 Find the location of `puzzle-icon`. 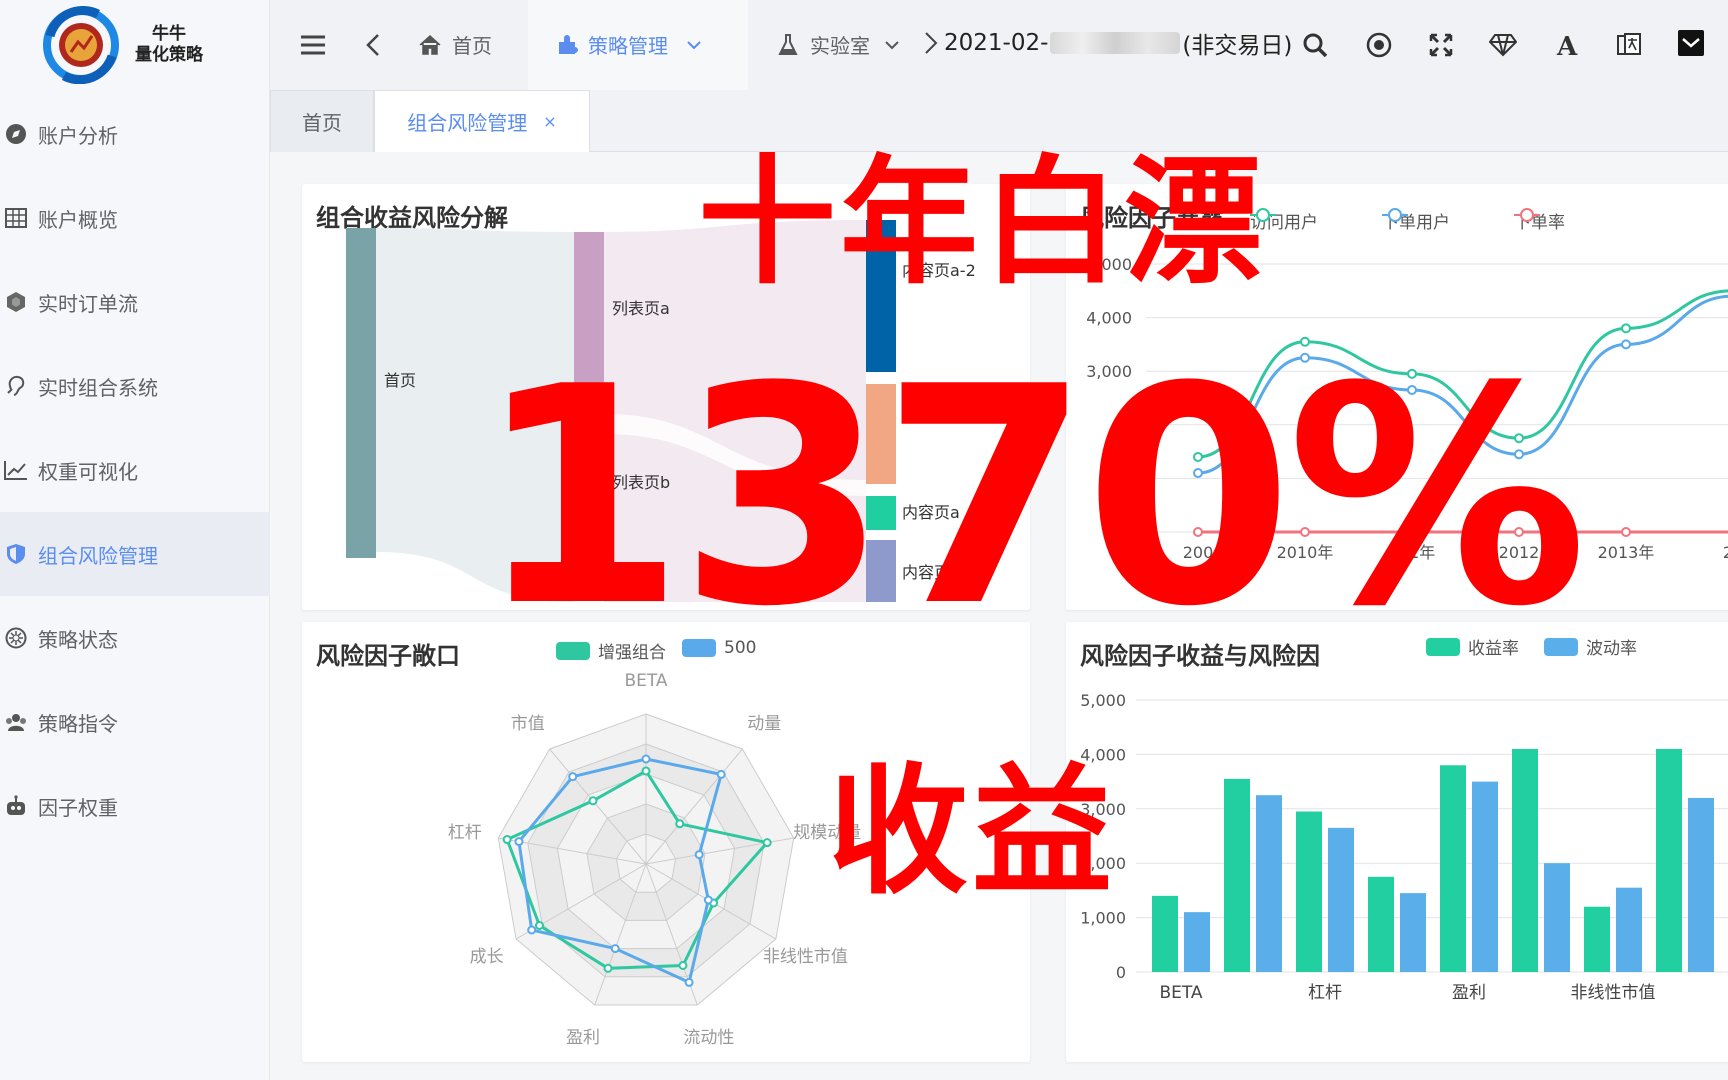

puzzle-icon is located at coordinates (568, 44).